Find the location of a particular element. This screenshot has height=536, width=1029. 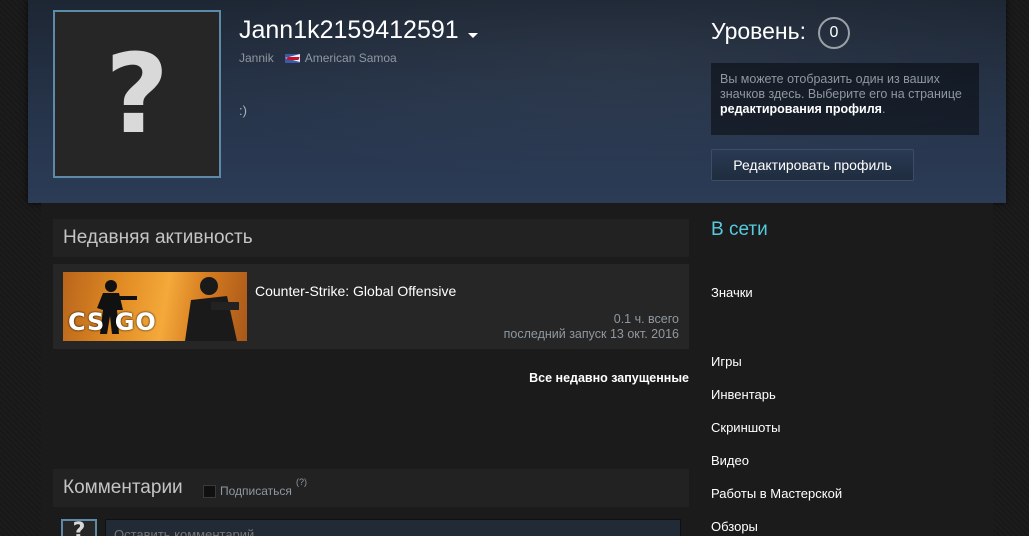

csgo-logo-text: CS GO is located at coordinates (112, 322).